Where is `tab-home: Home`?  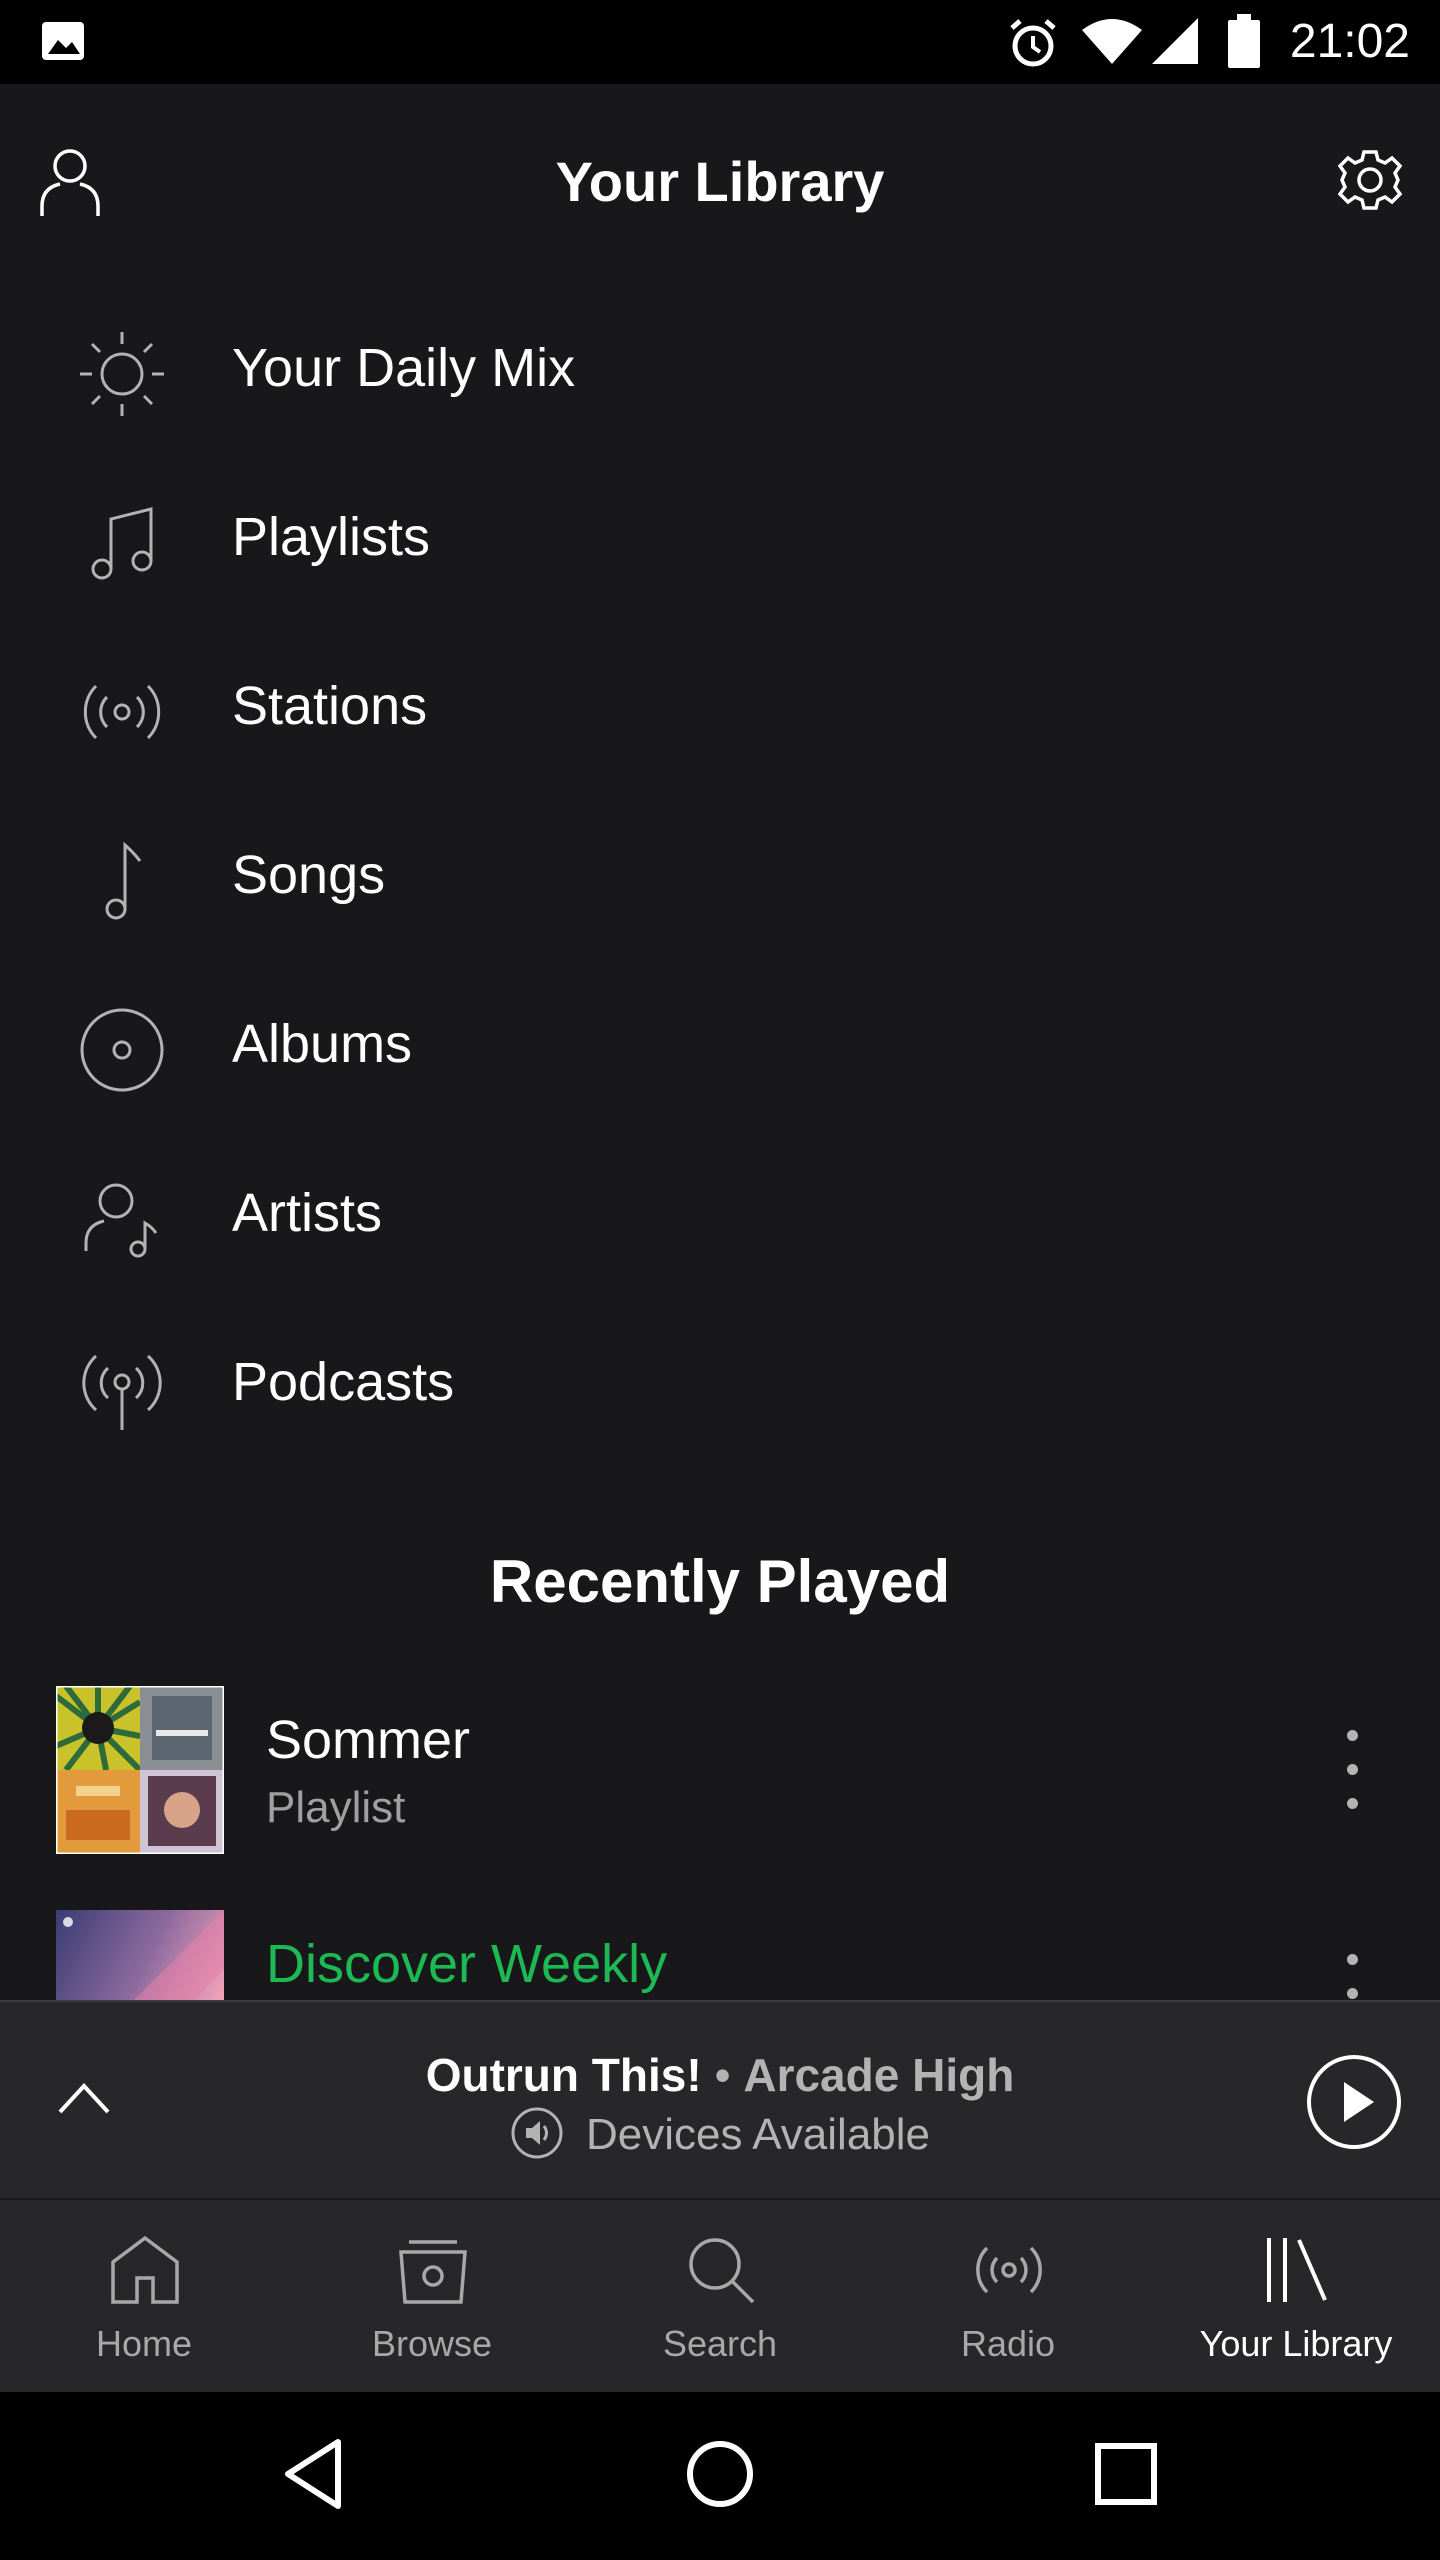
tab-home: Home is located at coordinates (144, 2297).